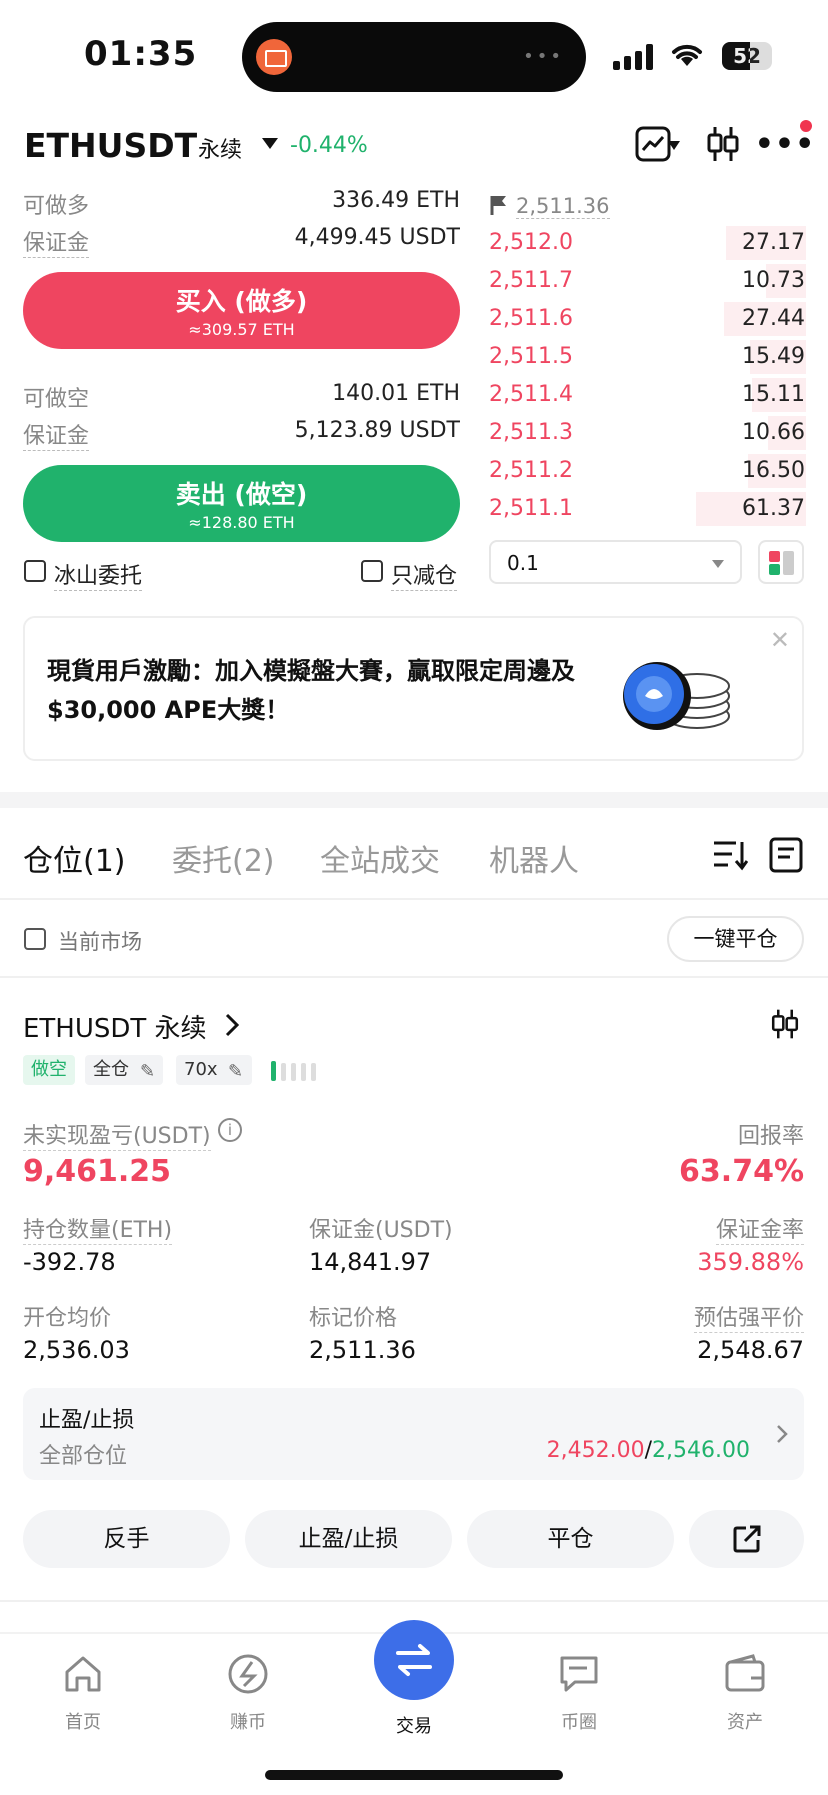 The height and width of the screenshot is (1795, 828). Describe the element at coordinates (781, 562) in the screenshot. I see `orderbook-layout-icon` at that location.